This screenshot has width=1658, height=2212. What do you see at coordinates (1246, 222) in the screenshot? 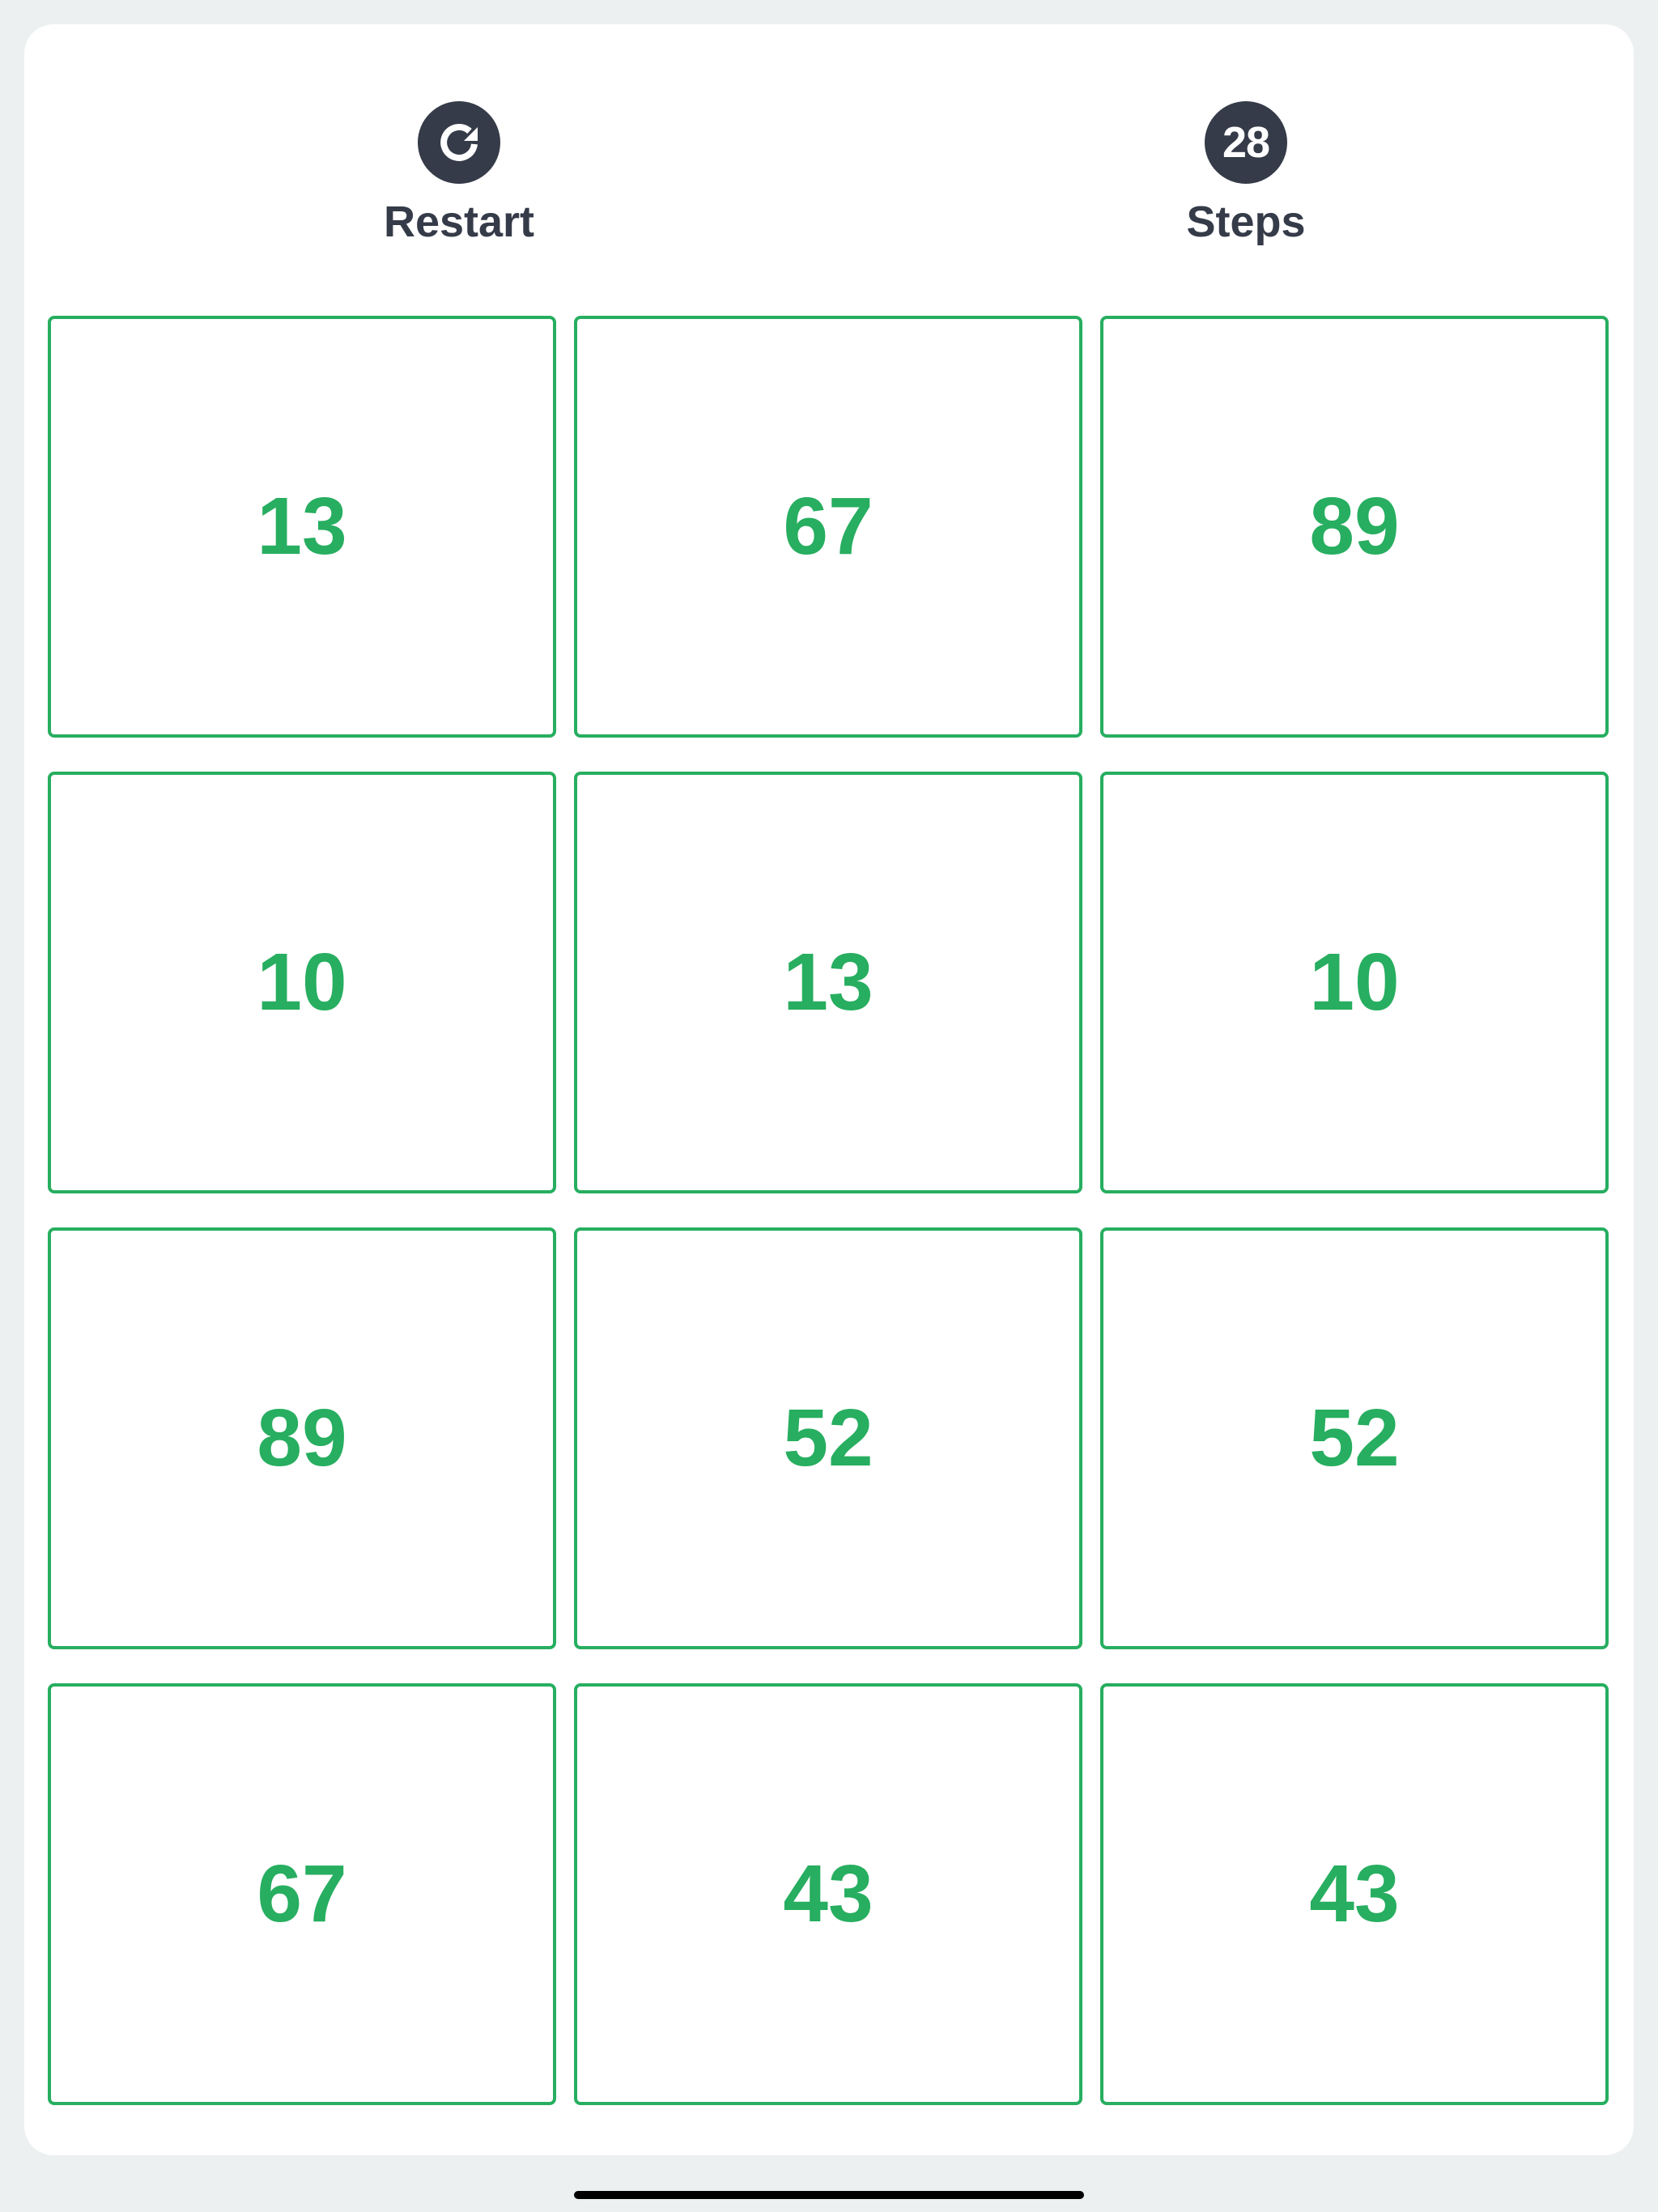
I see `steps-label: Steps` at bounding box center [1246, 222].